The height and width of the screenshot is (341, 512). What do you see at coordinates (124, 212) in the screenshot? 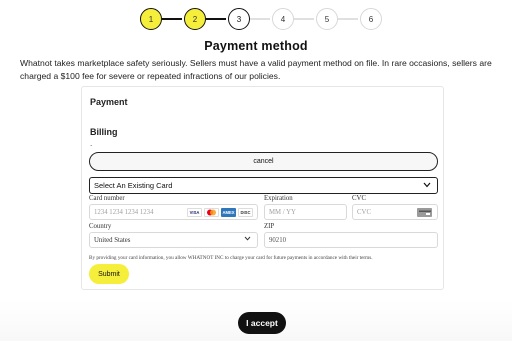
I see `card-number-placeholder: 1234 1234 1234 1234` at bounding box center [124, 212].